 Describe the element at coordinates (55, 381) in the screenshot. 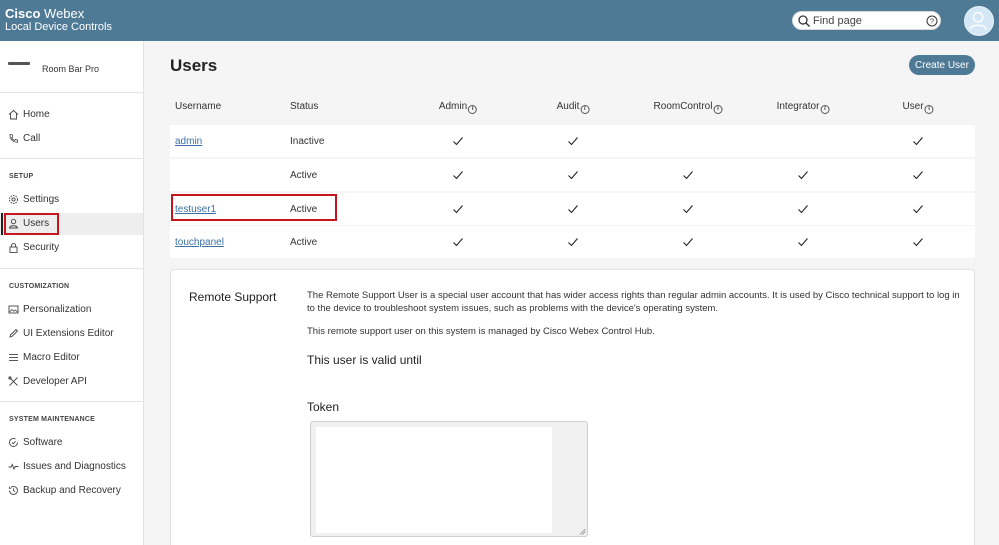

I see `sidebar-item-label: Developer API` at that location.